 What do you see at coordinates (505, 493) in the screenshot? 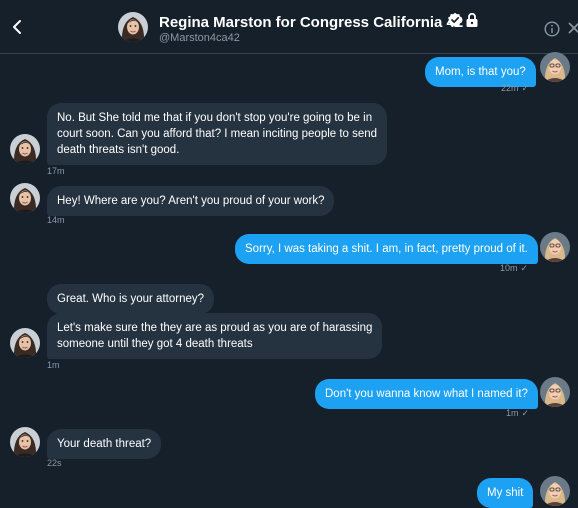
I see `message-bubble-sent: My shit` at bounding box center [505, 493].